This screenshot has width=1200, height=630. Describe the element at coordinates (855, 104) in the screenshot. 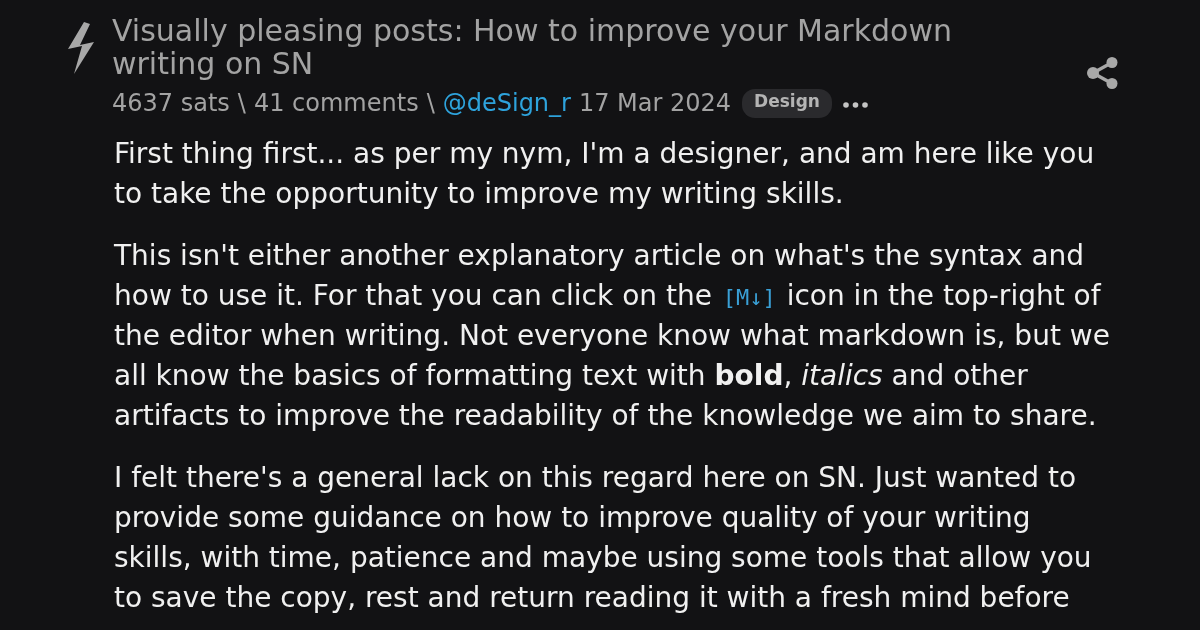

I see `more-options-icon` at that location.